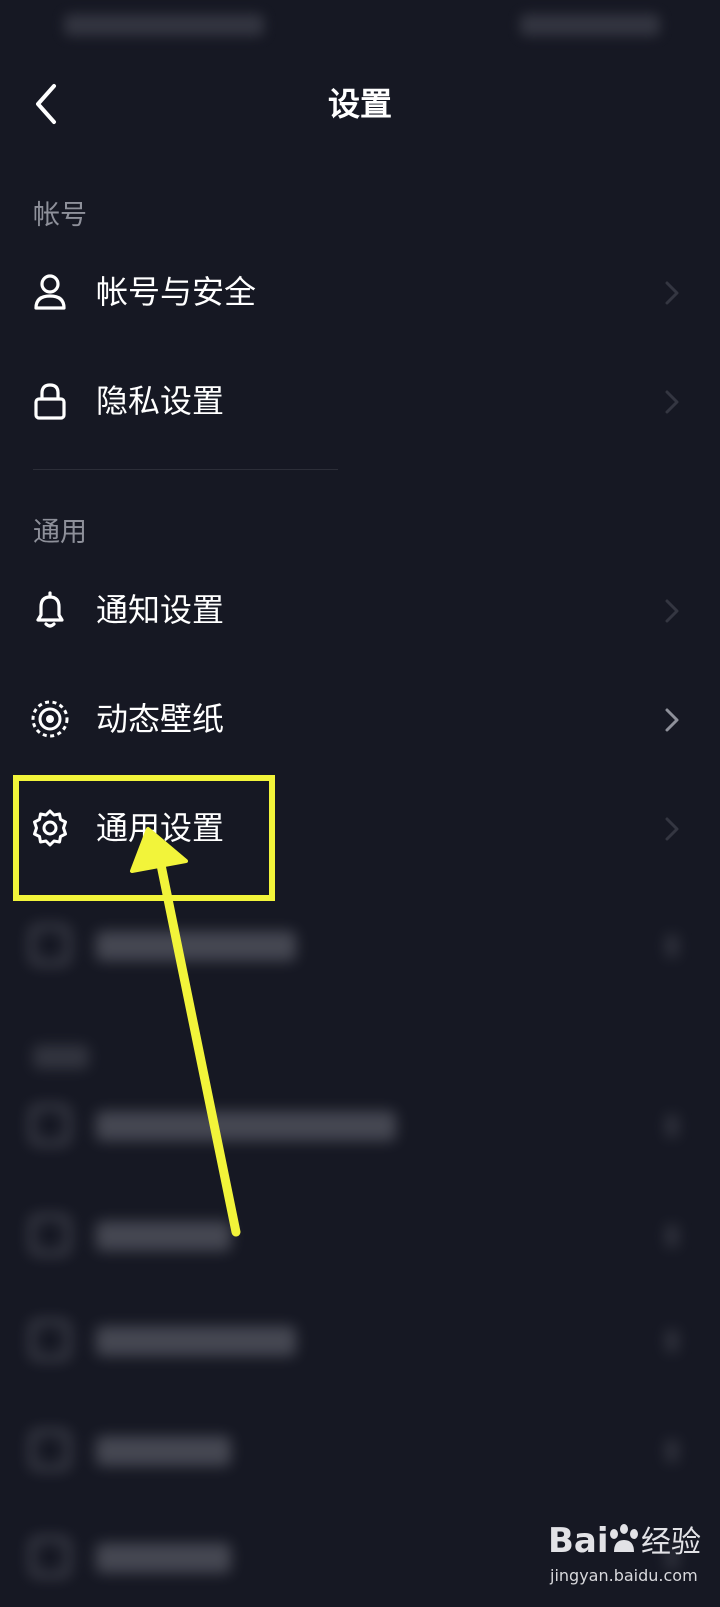 Image resolution: width=720 pixels, height=1607 pixels. What do you see at coordinates (360, 28) in the screenshot?
I see `status-bar` at bounding box center [360, 28].